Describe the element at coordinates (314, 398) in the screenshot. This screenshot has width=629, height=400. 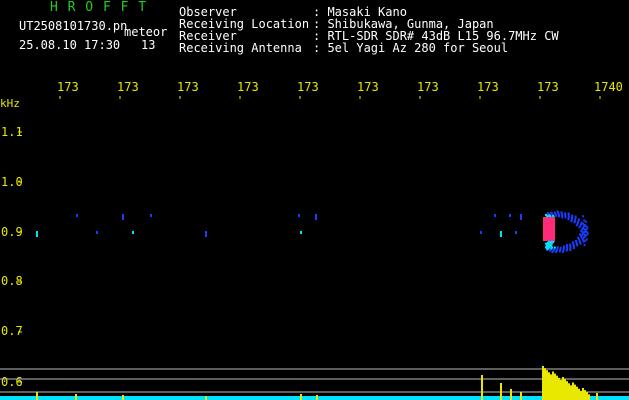
I see `level-baseline` at that location.